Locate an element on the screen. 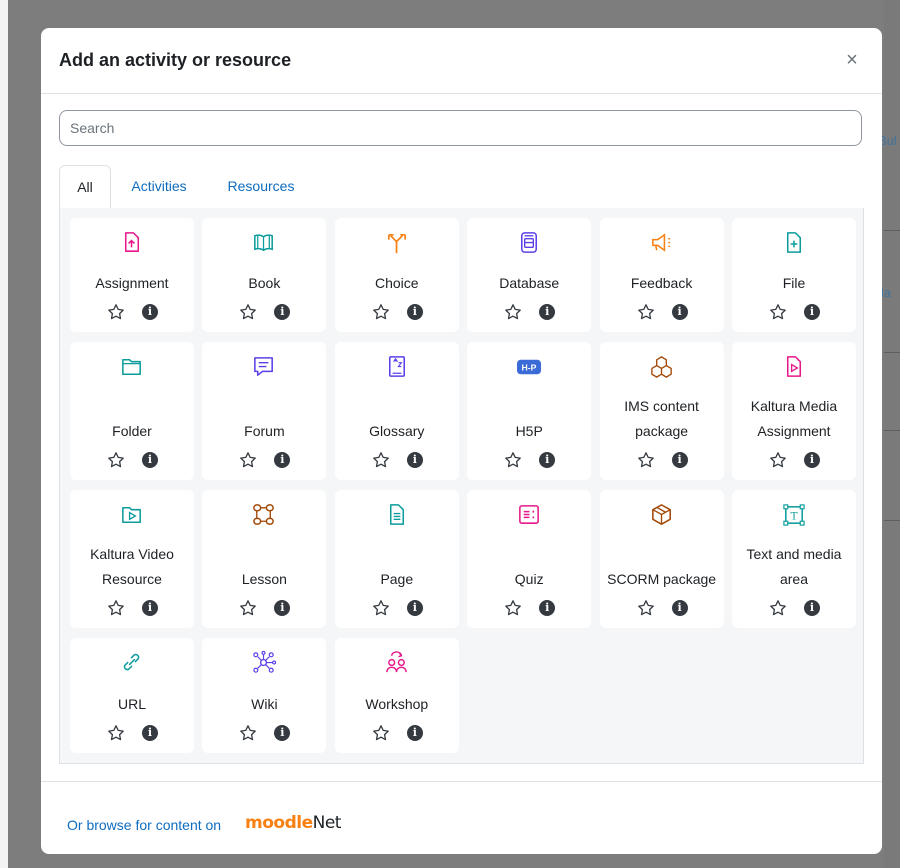 The height and width of the screenshot is (868, 900). moodlenet-logo-moodle: moodle is located at coordinates (279, 823).